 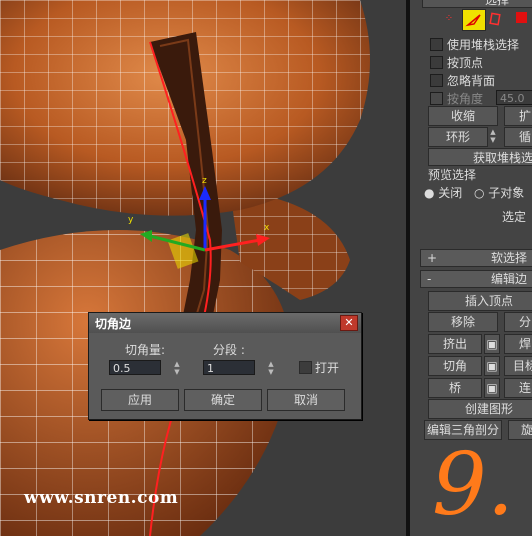 I want to click on preview-selection-label: 预览选择, so click(x=452, y=175).